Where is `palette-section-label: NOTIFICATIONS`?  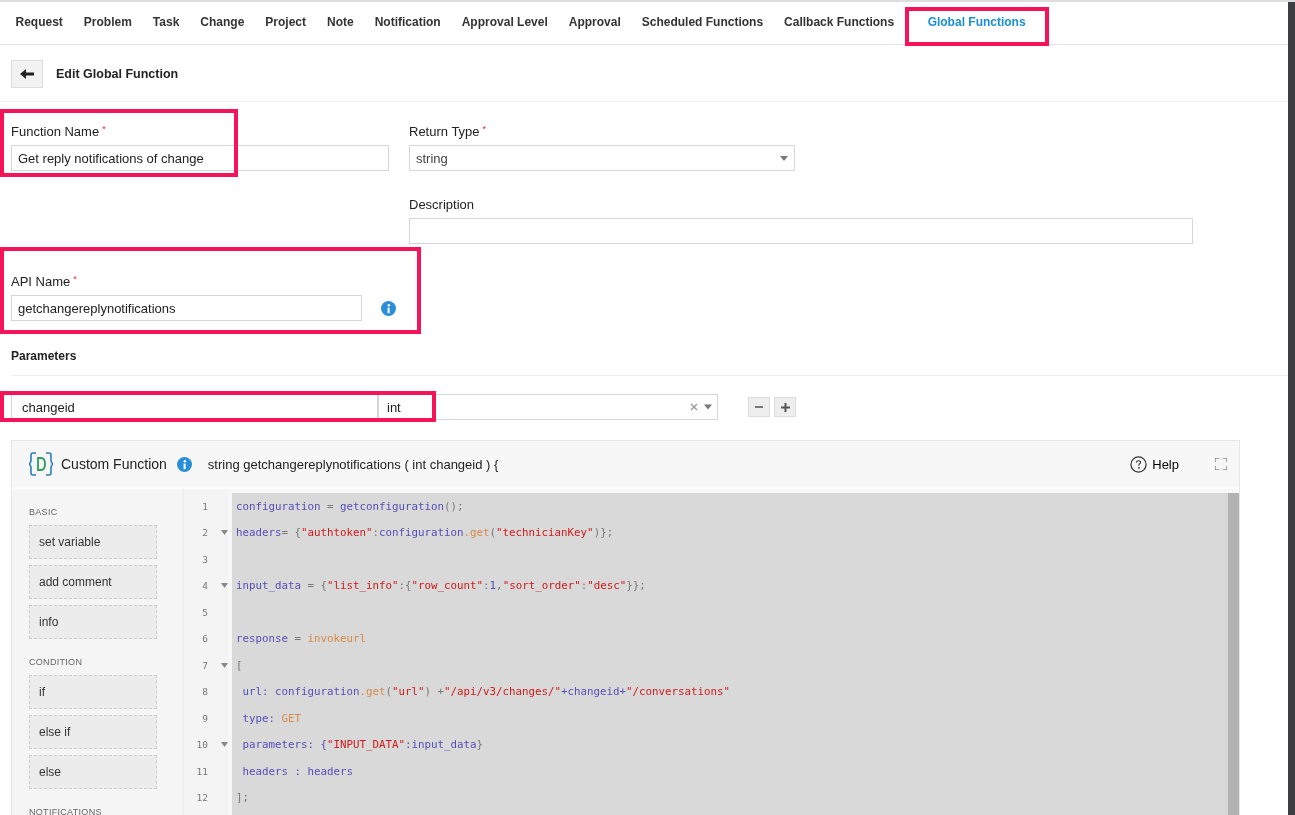 palette-section-label: NOTIFICATIONS is located at coordinates (65, 811).